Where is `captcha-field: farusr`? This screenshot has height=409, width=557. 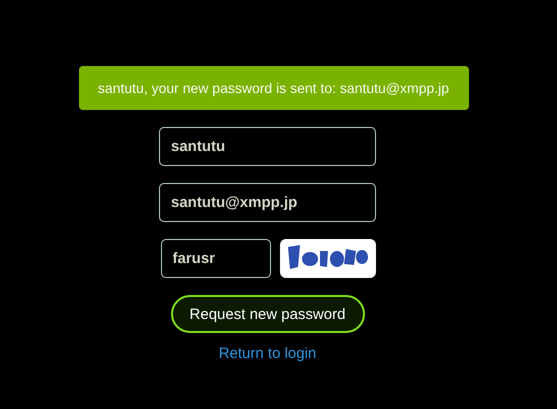 captcha-field: farusr is located at coordinates (215, 258).